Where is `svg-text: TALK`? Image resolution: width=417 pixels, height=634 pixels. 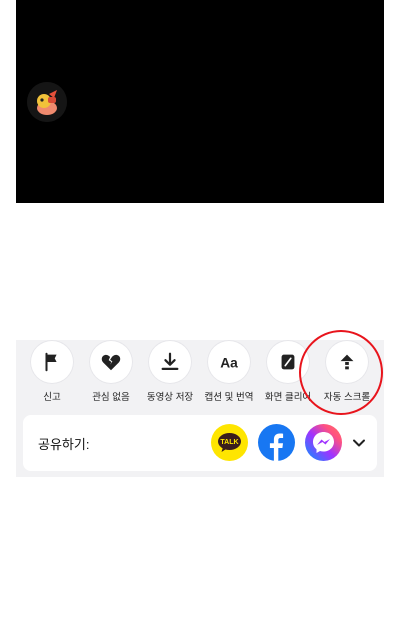 svg-text: TALK is located at coordinates (229, 442).